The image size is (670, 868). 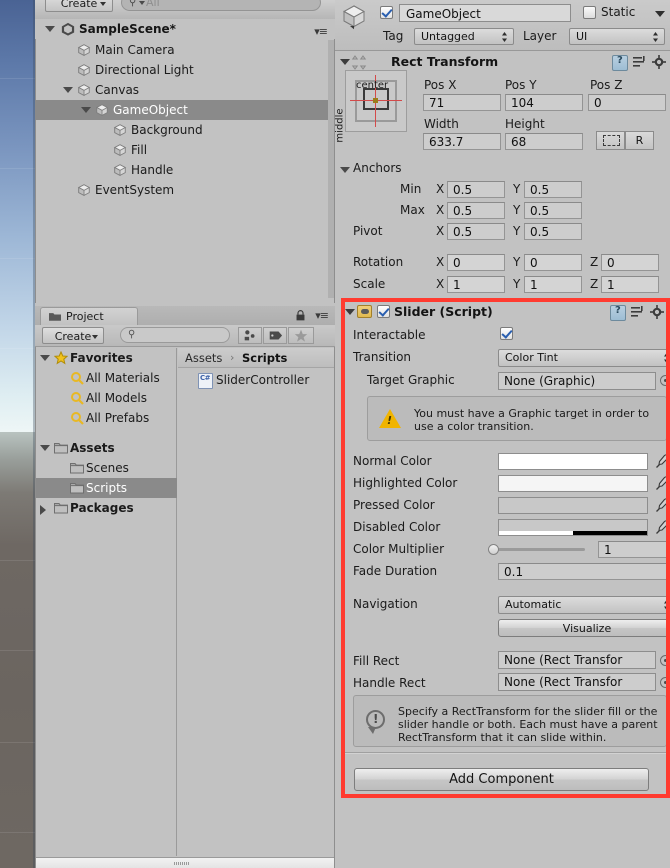 I want to click on highlighted-color-swatch, so click(x=573, y=483).